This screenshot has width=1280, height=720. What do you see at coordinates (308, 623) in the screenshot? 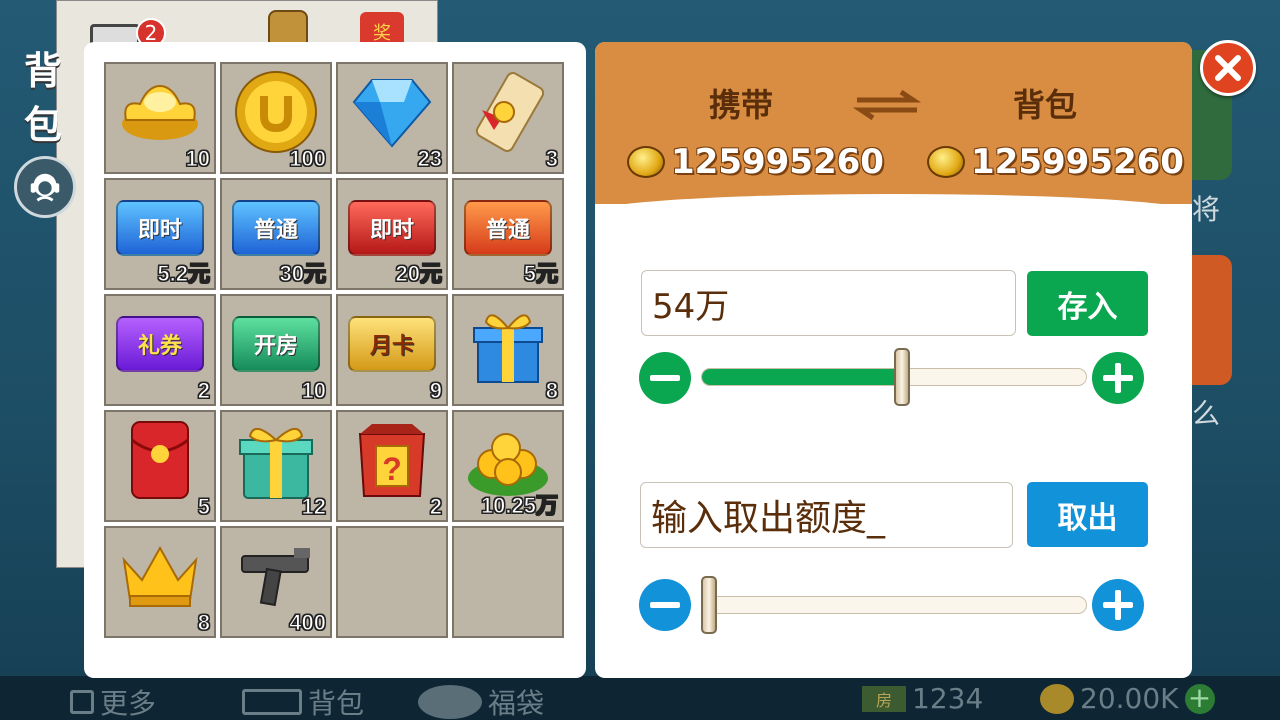
I see `item-count: 400` at bounding box center [308, 623].